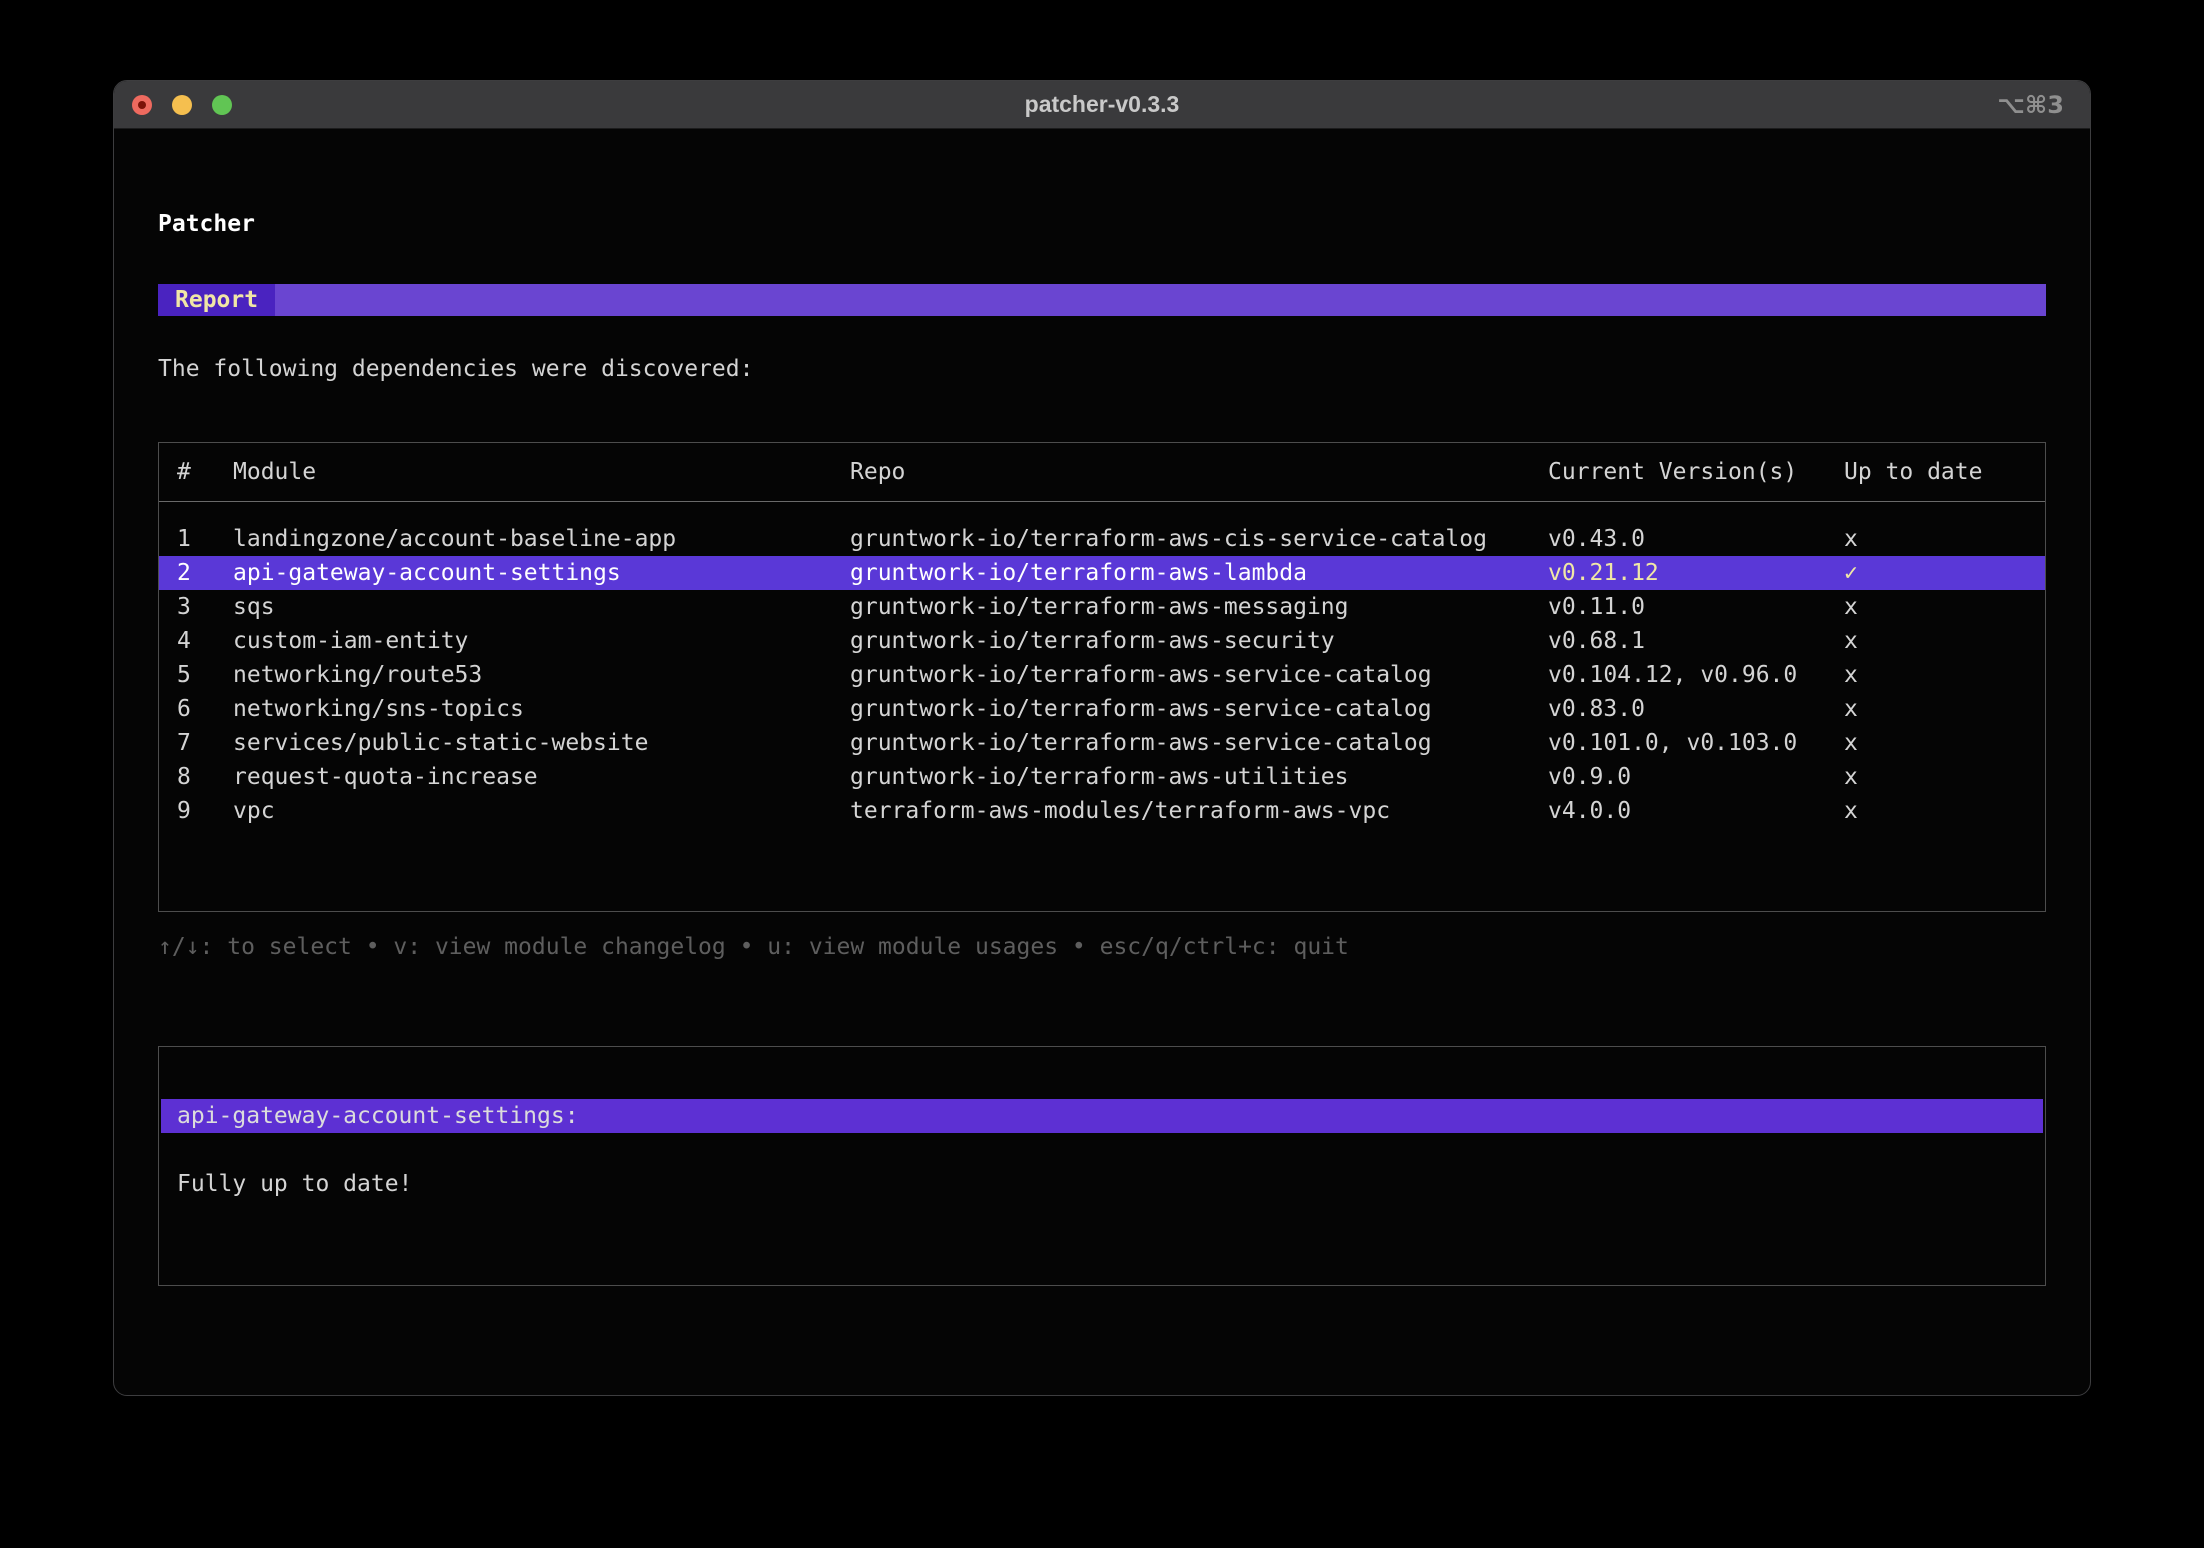 This screenshot has width=2204, height=1548. I want to click on cell-module: sqs, so click(254, 607).